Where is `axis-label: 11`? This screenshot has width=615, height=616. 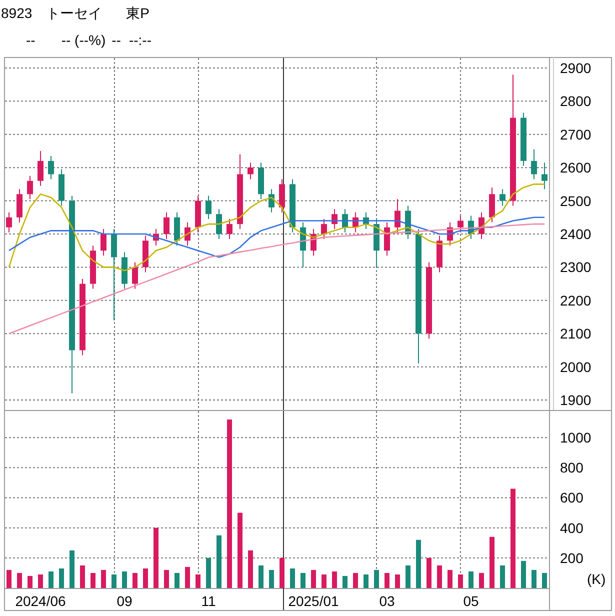
axis-label: 11 is located at coordinates (208, 601).